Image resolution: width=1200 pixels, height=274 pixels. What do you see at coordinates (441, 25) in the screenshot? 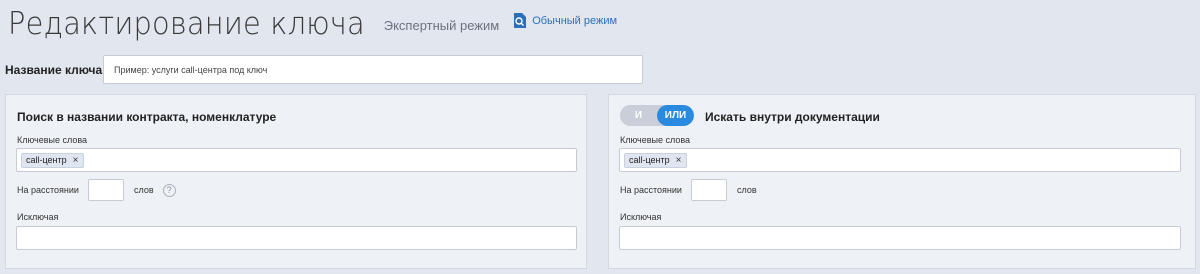
I see `expert-mode-link: Экспертный режим` at bounding box center [441, 25].